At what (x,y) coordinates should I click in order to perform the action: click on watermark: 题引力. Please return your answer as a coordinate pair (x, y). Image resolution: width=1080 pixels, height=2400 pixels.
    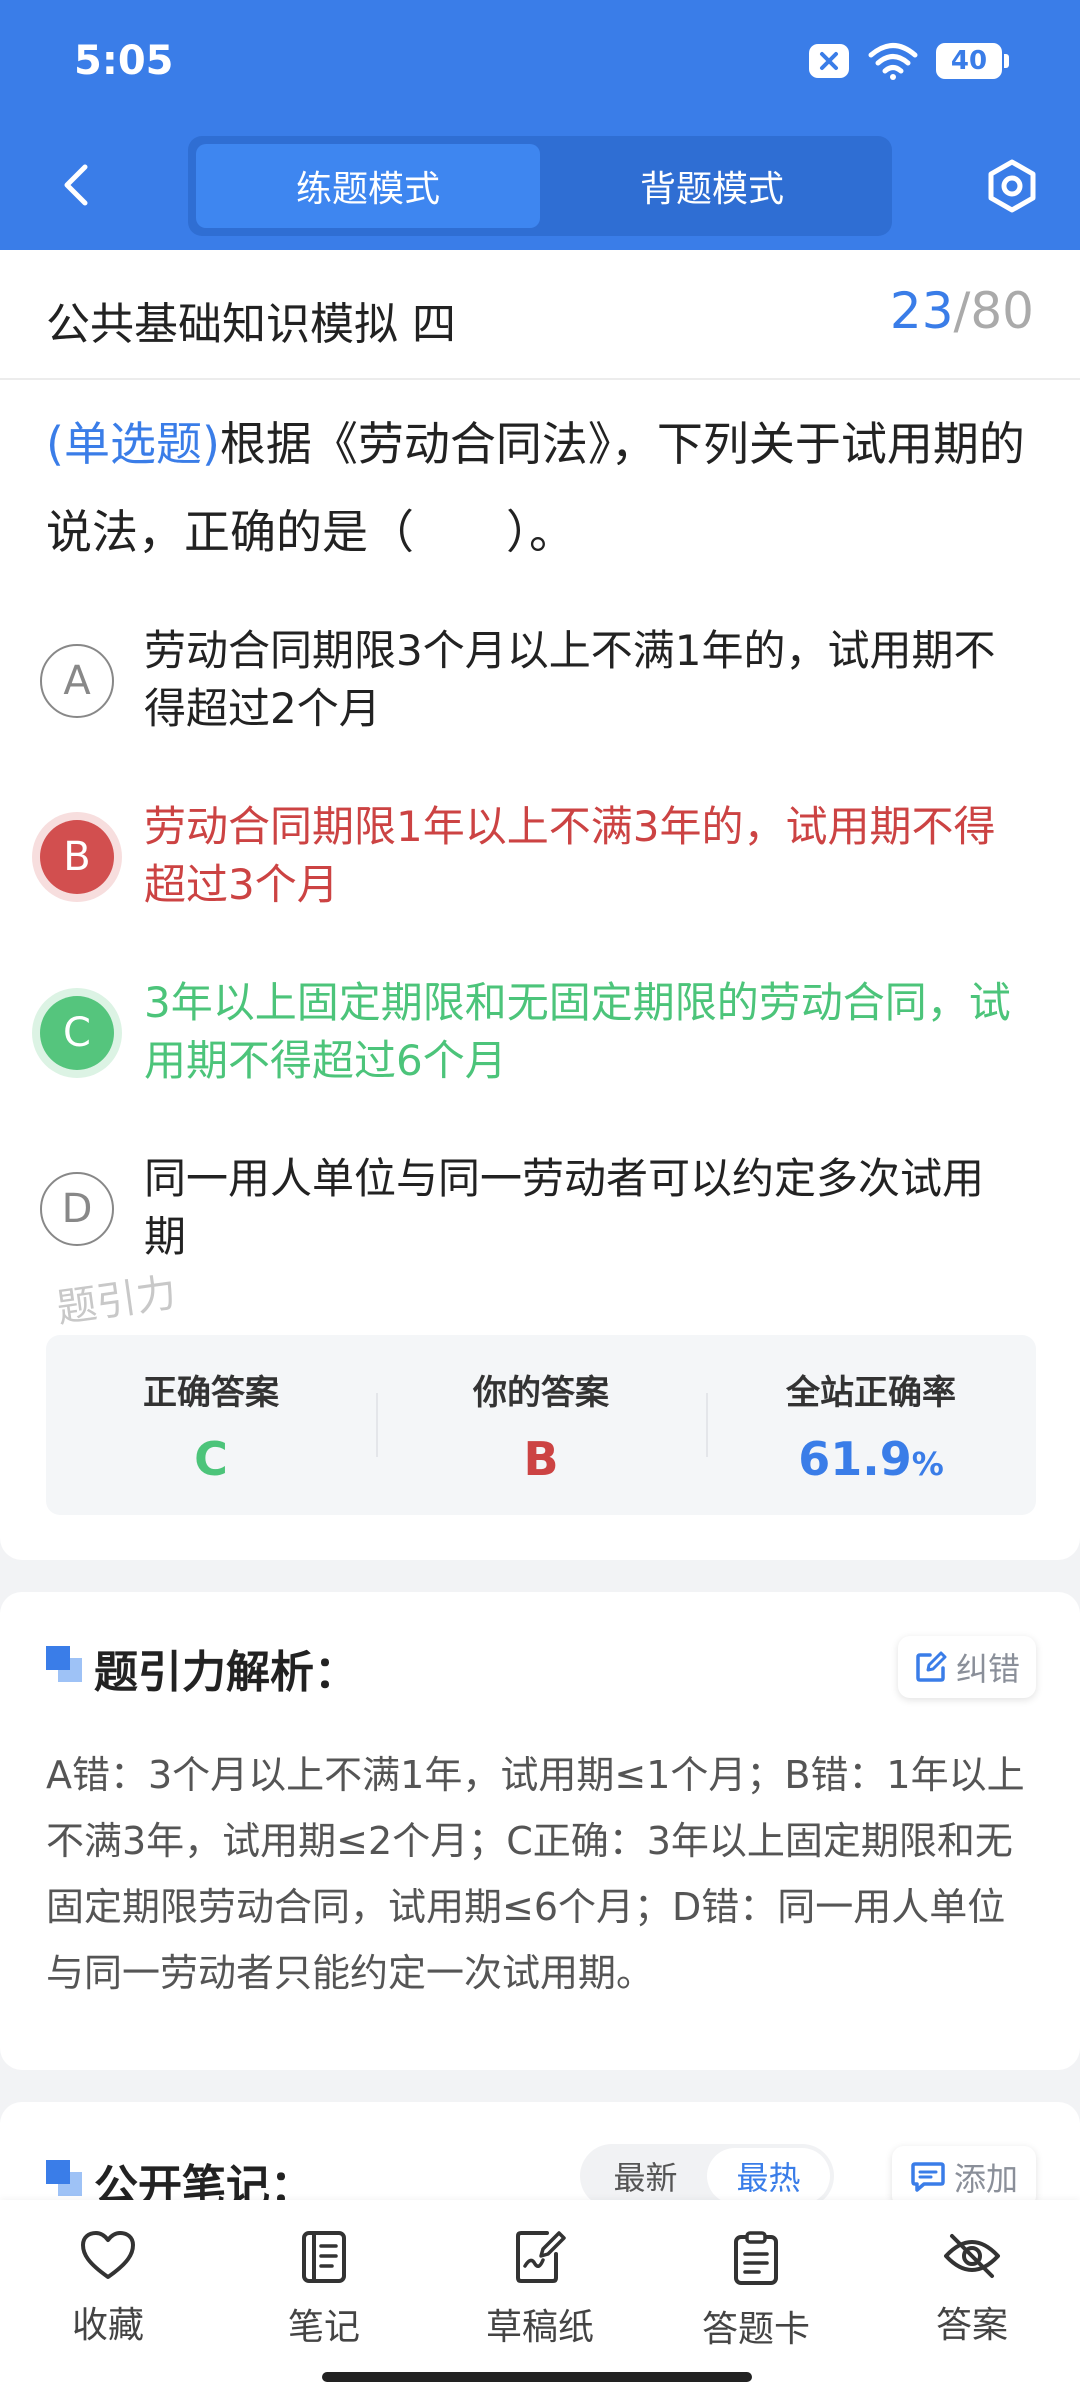
    Looking at the image, I should click on (116, 1301).